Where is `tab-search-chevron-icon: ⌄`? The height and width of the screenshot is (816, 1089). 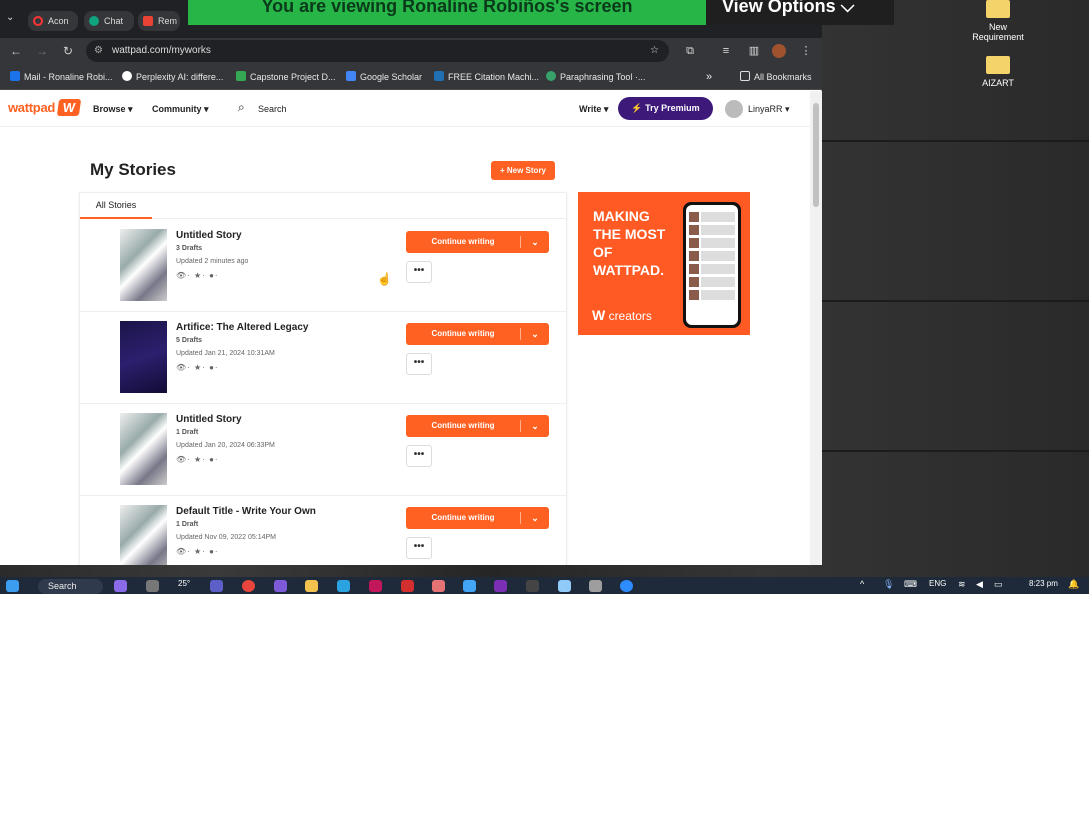 tab-search-chevron-icon: ⌄ is located at coordinates (10, 17).